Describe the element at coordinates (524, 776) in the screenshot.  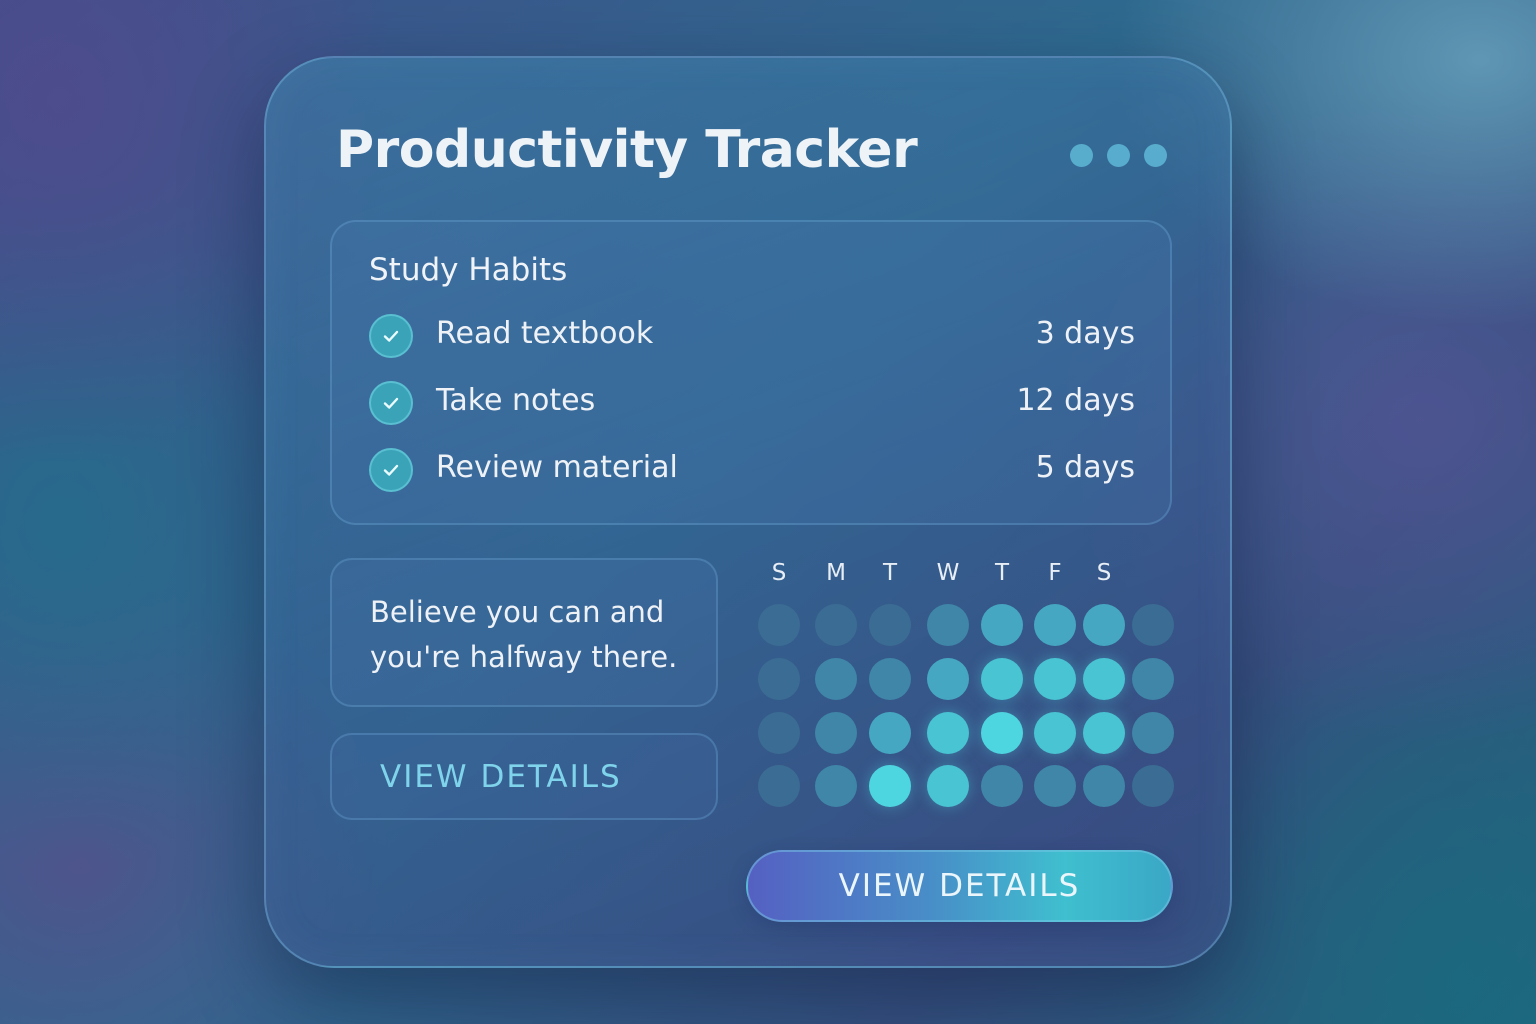
I see `view-details-secondary-button: VIEW DETAILS` at that location.